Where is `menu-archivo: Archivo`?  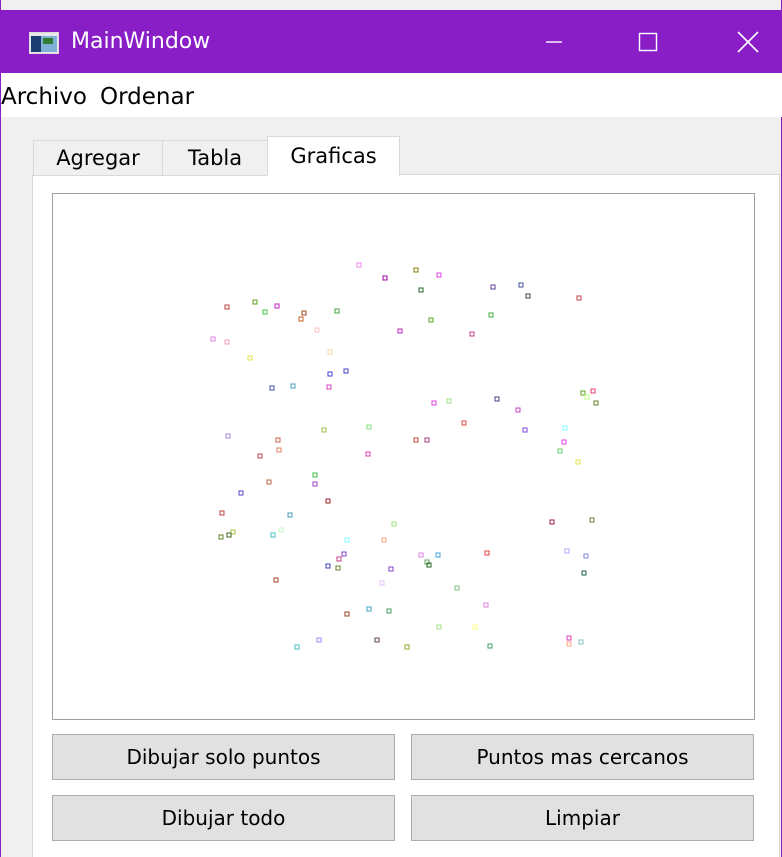
menu-archivo: Archivo is located at coordinates (44, 97).